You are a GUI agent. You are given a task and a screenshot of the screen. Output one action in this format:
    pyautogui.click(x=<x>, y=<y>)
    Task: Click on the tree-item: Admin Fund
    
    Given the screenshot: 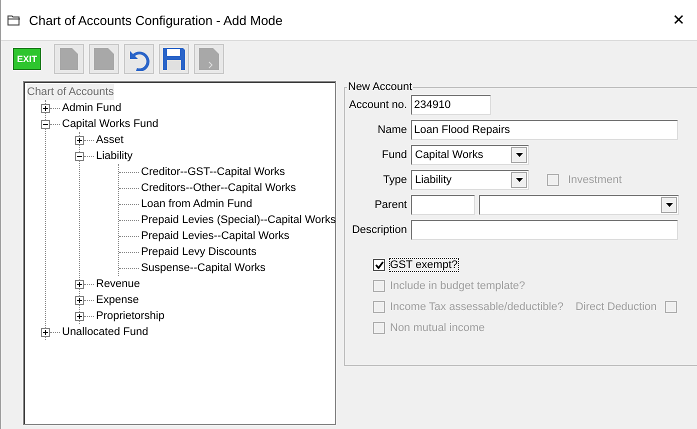 What is the action you would take?
    pyautogui.click(x=92, y=108)
    